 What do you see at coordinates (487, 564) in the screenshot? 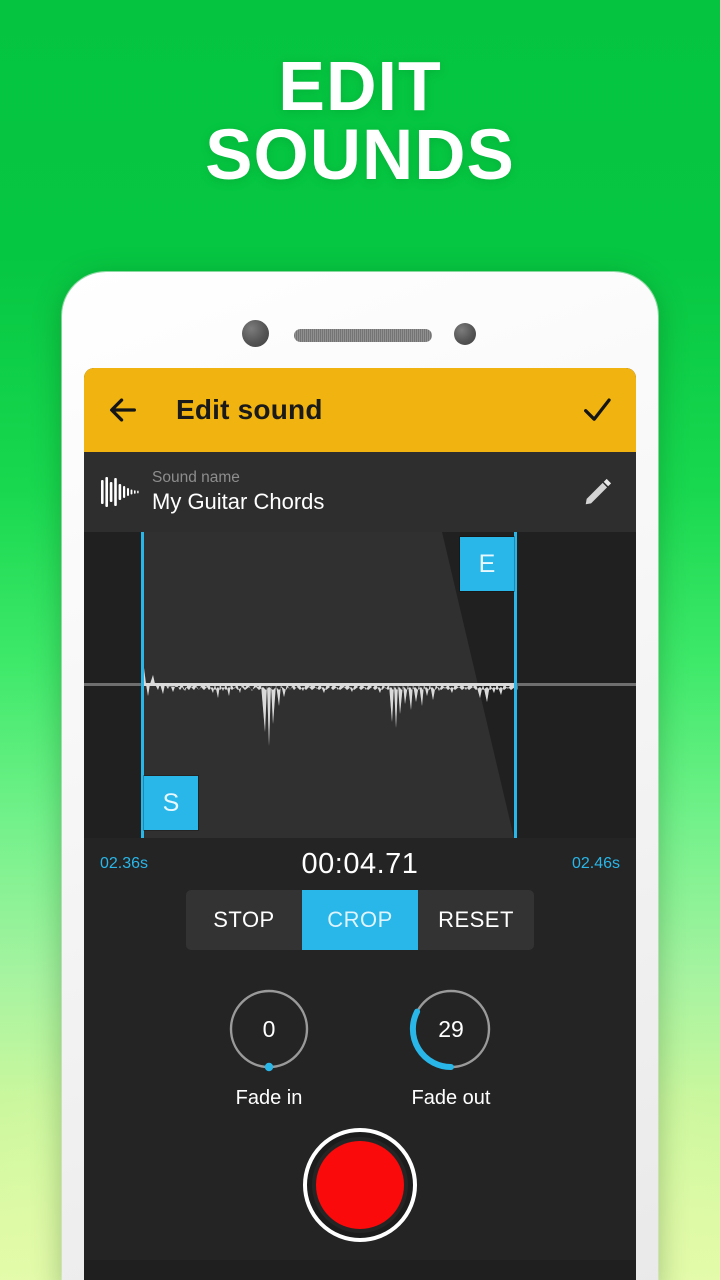
I see `end-marker-handle: E` at bounding box center [487, 564].